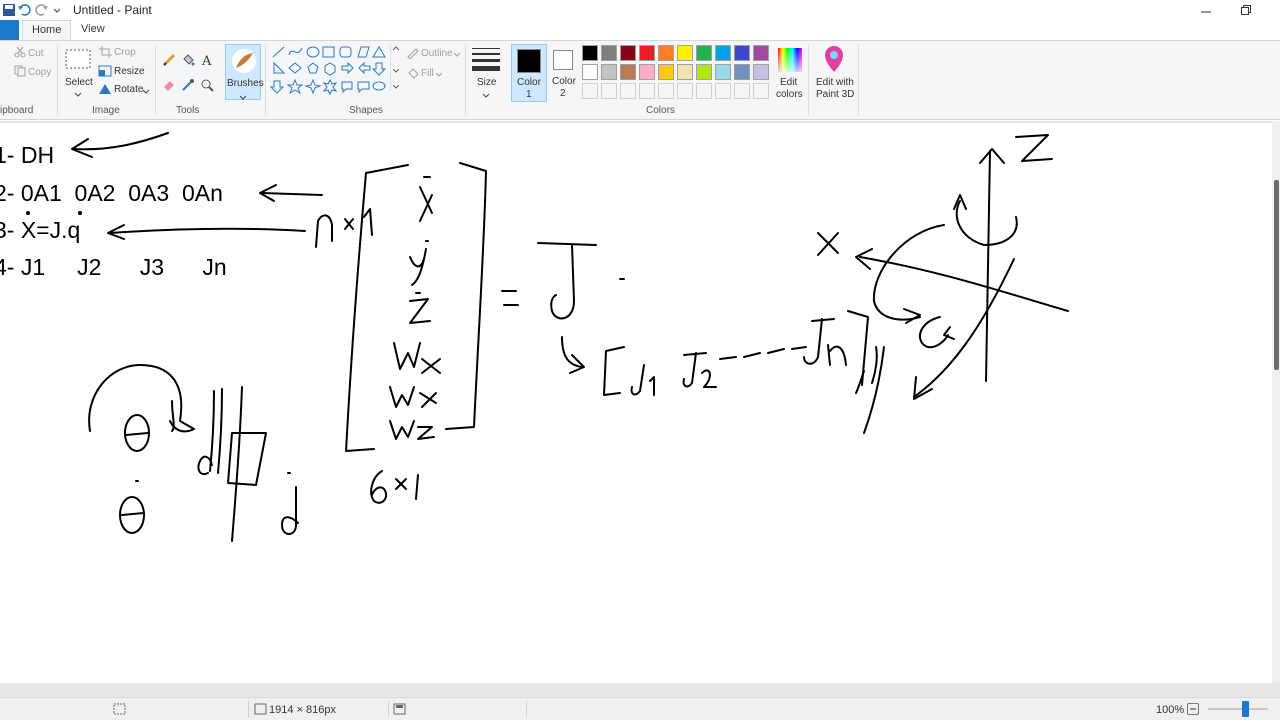 The width and height of the screenshot is (1280, 720). Describe the element at coordinates (17, 110) in the screenshot. I see `clipboard-group-label: ipboard` at that location.